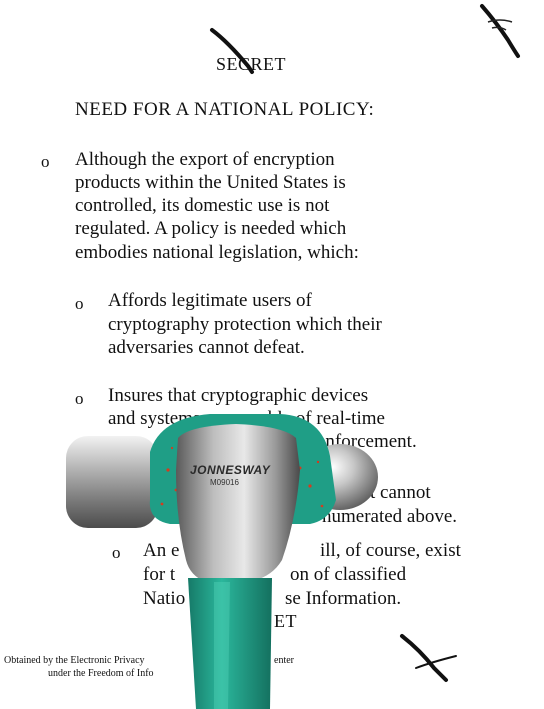 The height and width of the screenshot is (709, 544). What do you see at coordinates (112, 482) in the screenshot?
I see `hammer-face` at bounding box center [112, 482].